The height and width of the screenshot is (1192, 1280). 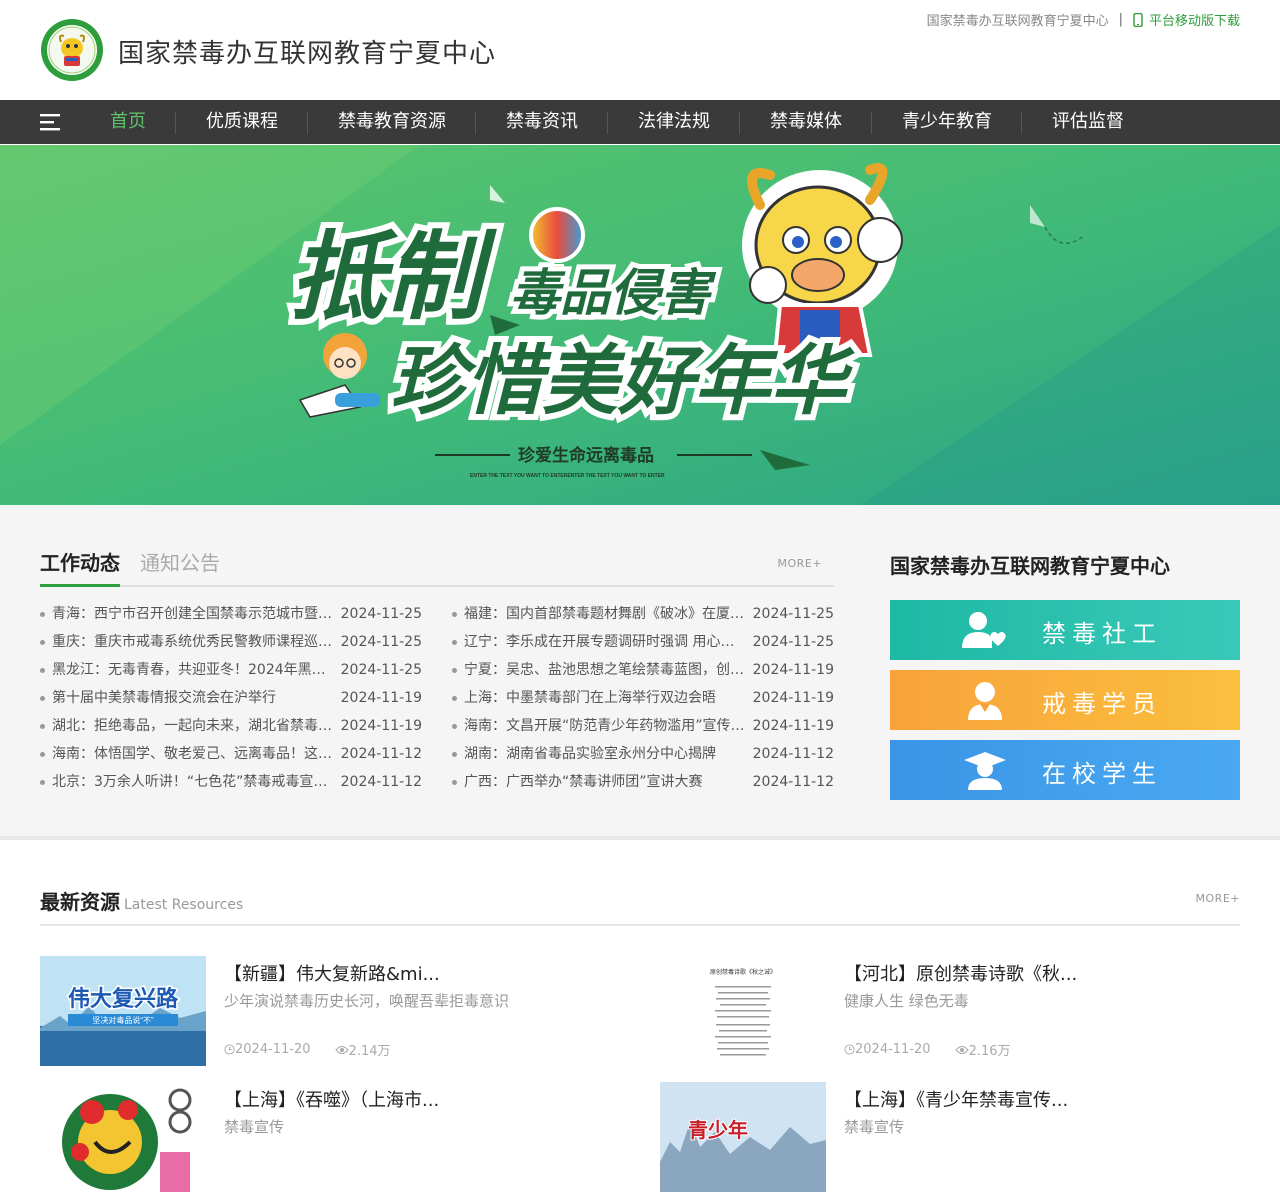 I want to click on top-links: 国家禁毒办互联网教育宁夏中心 | 平台移动版下载, so click(x=1083, y=19).